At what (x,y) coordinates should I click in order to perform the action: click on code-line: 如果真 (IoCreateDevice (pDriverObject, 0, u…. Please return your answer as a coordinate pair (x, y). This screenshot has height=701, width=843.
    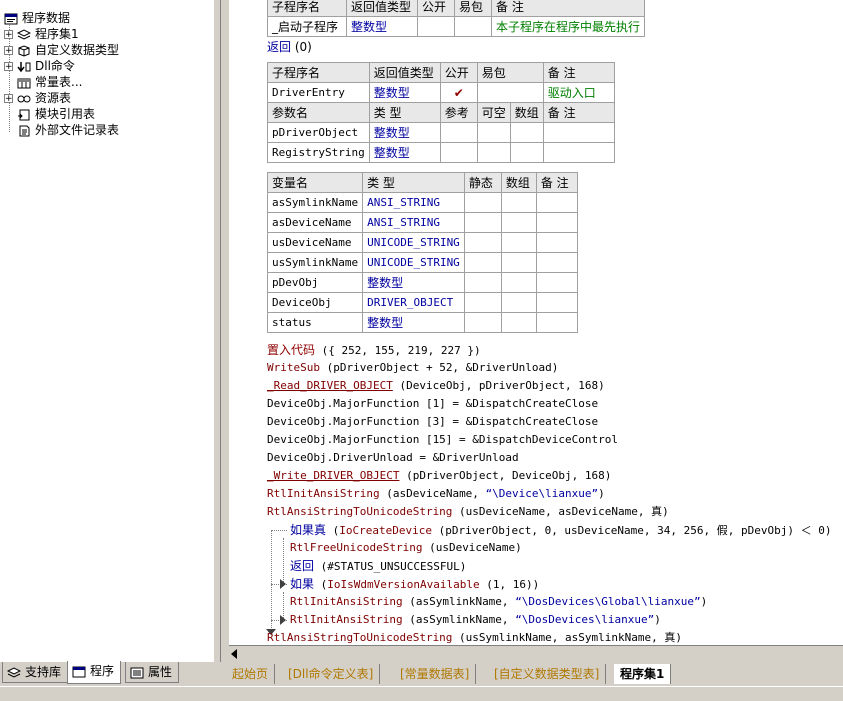
    Looking at the image, I should click on (560, 530).